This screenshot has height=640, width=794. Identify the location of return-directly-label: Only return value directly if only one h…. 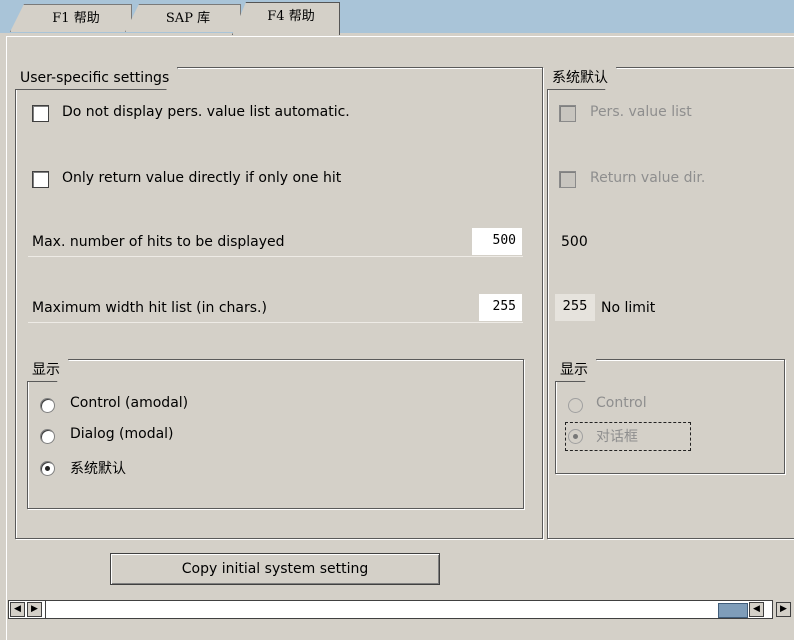
(202, 178).